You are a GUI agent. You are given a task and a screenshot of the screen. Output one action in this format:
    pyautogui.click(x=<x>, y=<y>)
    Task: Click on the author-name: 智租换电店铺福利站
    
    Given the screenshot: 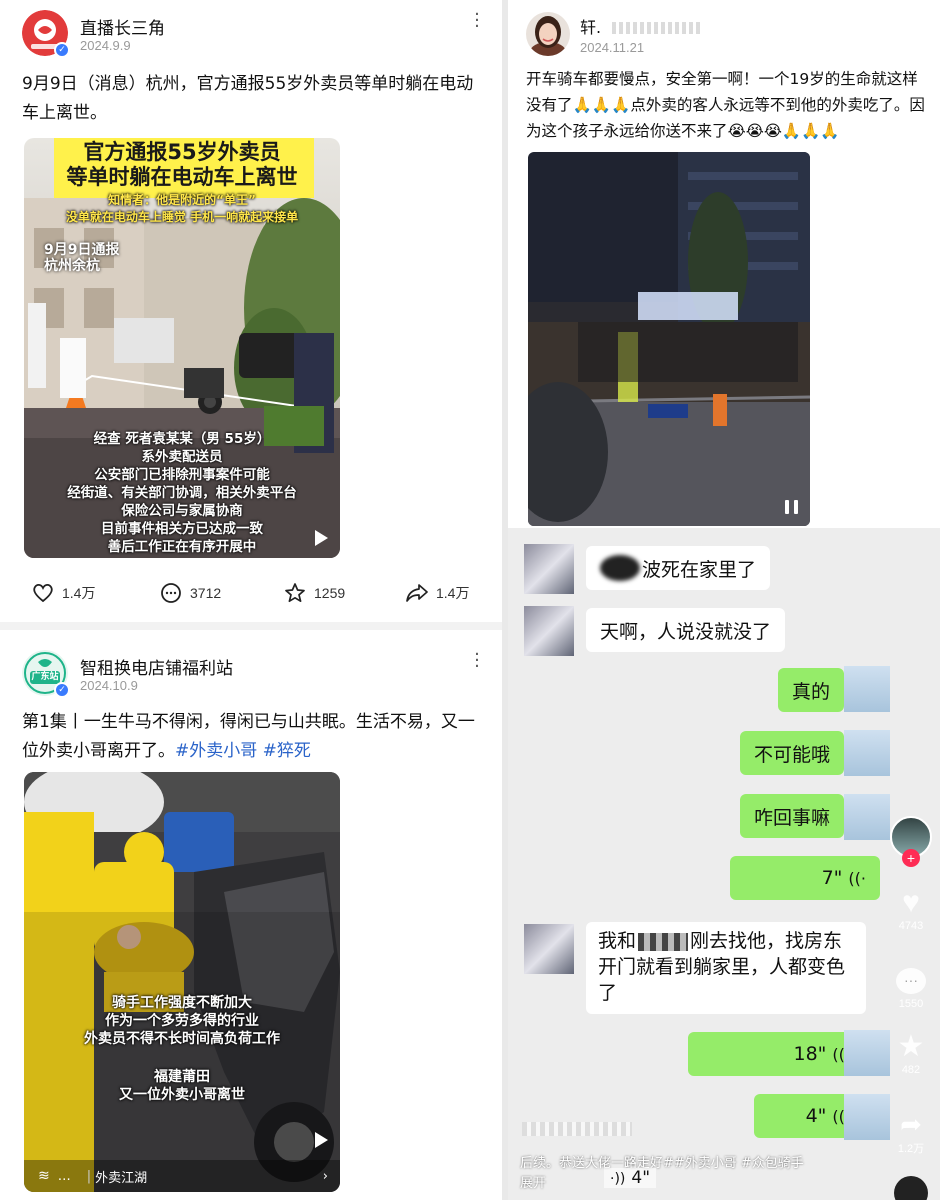 What is the action you would take?
    pyautogui.click(x=156, y=666)
    